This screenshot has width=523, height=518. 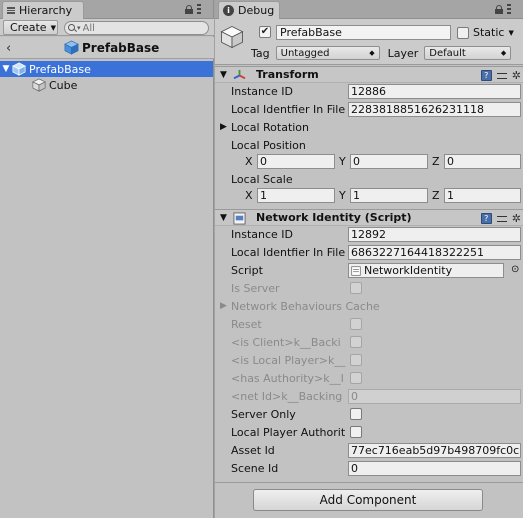 What do you see at coordinates (463, 32) in the screenshot?
I see `static-checkbox` at bounding box center [463, 32].